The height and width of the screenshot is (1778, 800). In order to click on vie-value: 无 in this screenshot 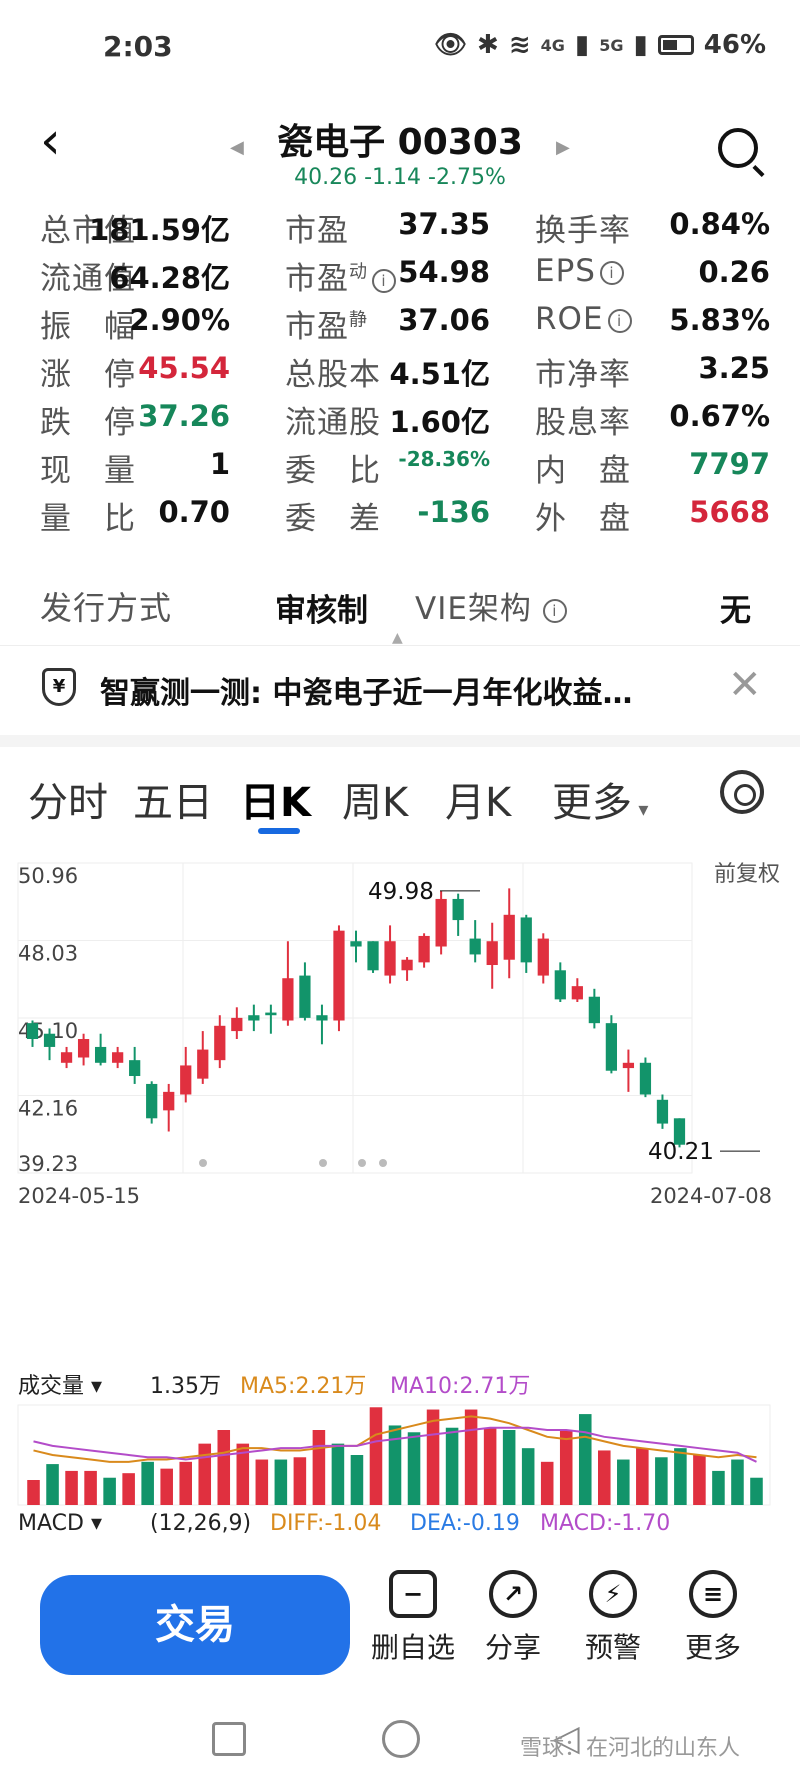, I will do `click(735, 611)`.